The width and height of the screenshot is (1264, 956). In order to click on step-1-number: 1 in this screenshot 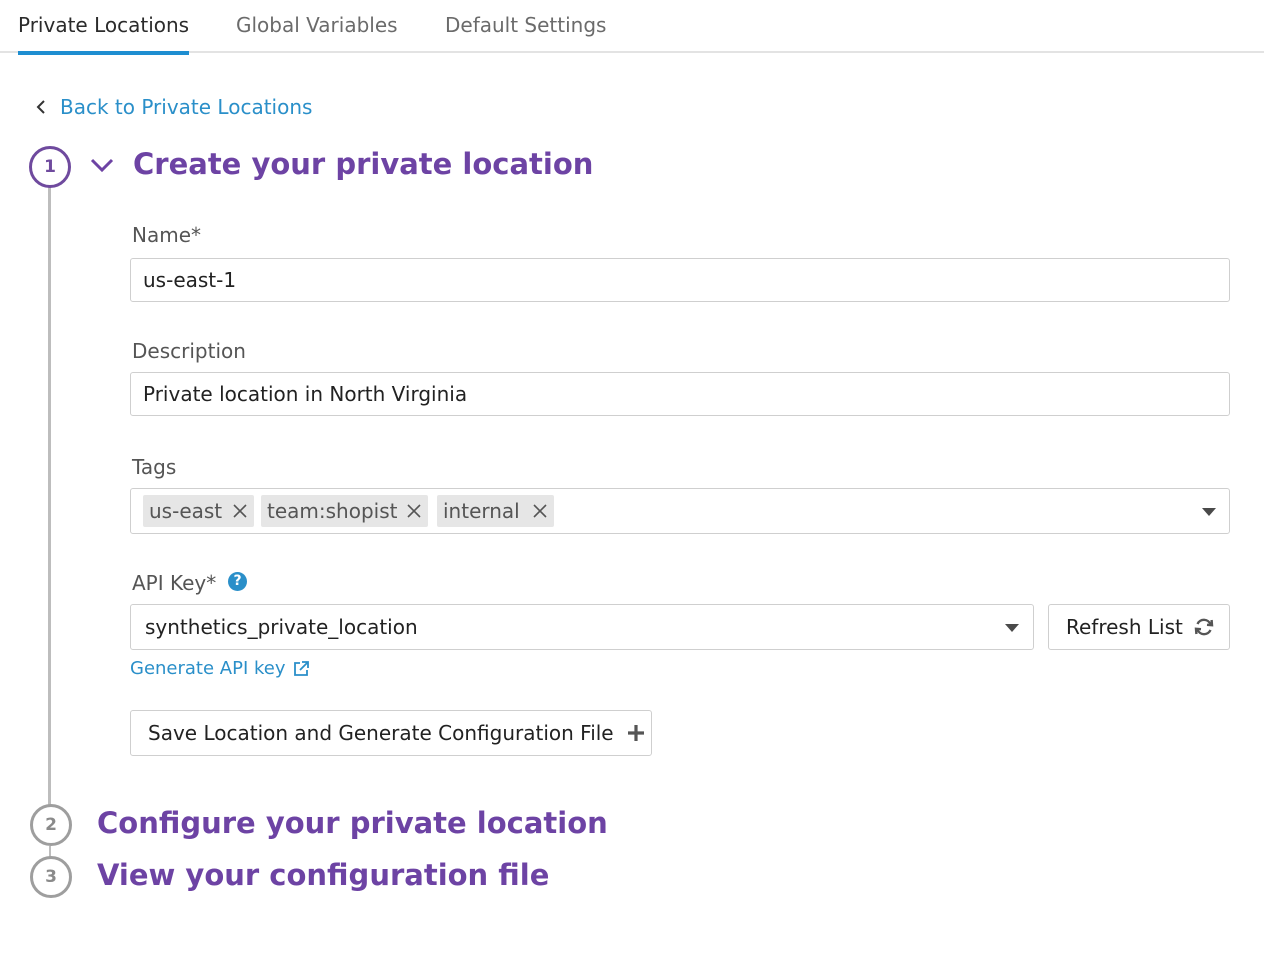, I will do `click(50, 167)`.